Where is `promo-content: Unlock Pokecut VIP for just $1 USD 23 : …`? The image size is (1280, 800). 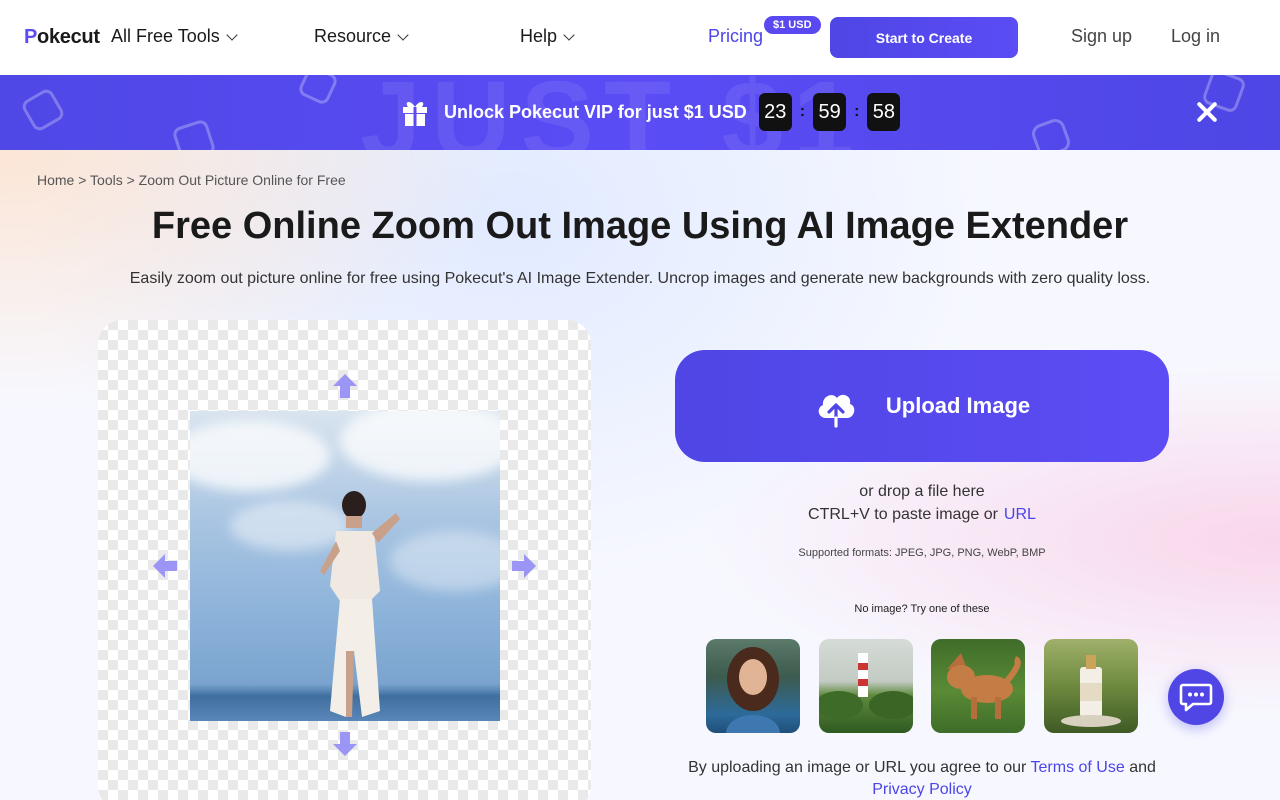 promo-content: Unlock Pokecut VIP for just $1 USD 23 : … is located at coordinates (650, 112).